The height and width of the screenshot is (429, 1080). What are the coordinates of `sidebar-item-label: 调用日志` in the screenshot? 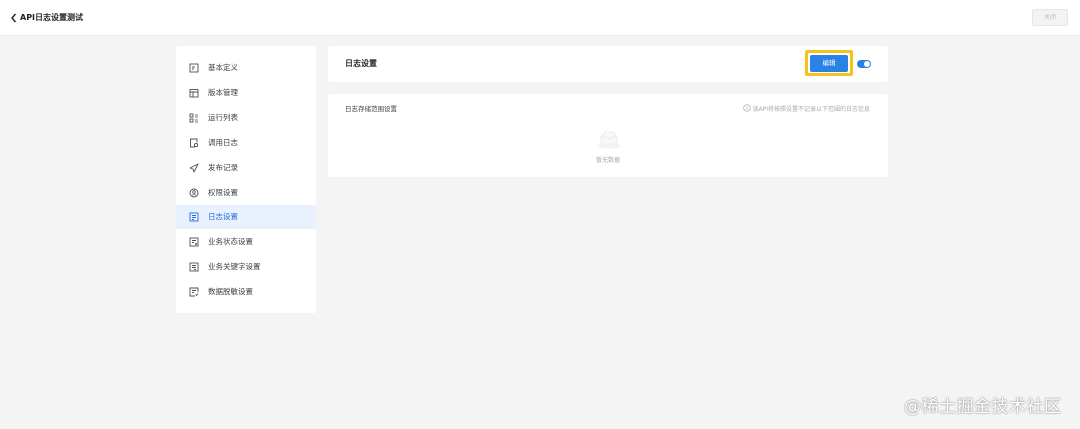 It's located at (223, 142).